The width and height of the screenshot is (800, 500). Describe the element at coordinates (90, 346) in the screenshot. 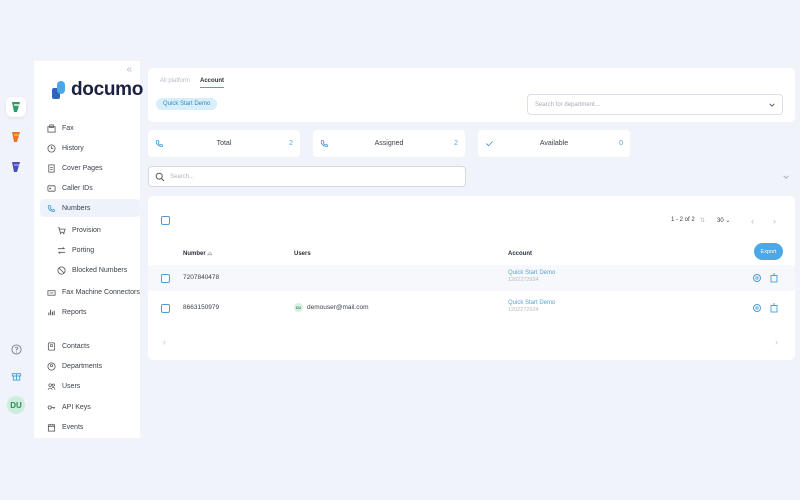

I see `sidebar-item-contacts: Contacts` at that location.